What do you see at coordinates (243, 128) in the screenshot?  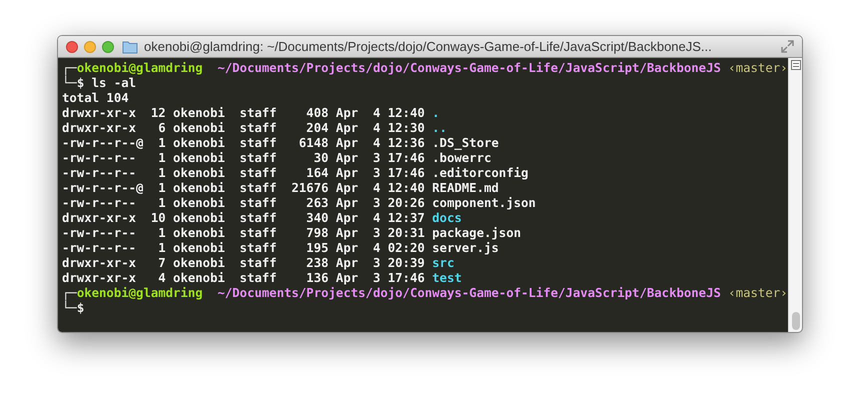 I see `file-details: drwxr-xr-x 6 okenobi staff 204 Apr 4 12:30` at bounding box center [243, 128].